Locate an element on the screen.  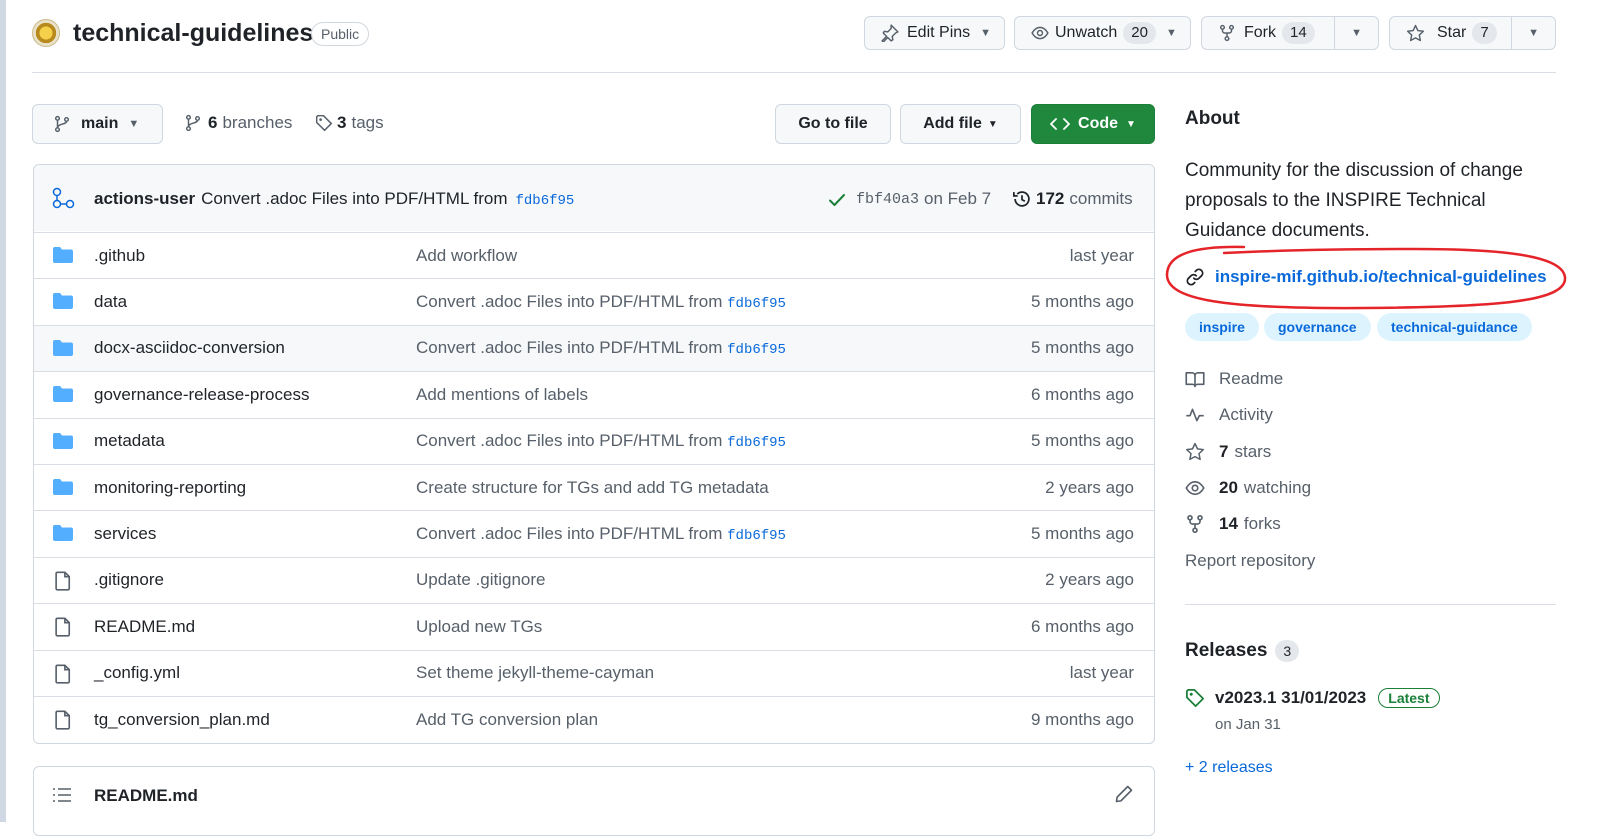
branch-select-button: main ▼ is located at coordinates (97, 124).